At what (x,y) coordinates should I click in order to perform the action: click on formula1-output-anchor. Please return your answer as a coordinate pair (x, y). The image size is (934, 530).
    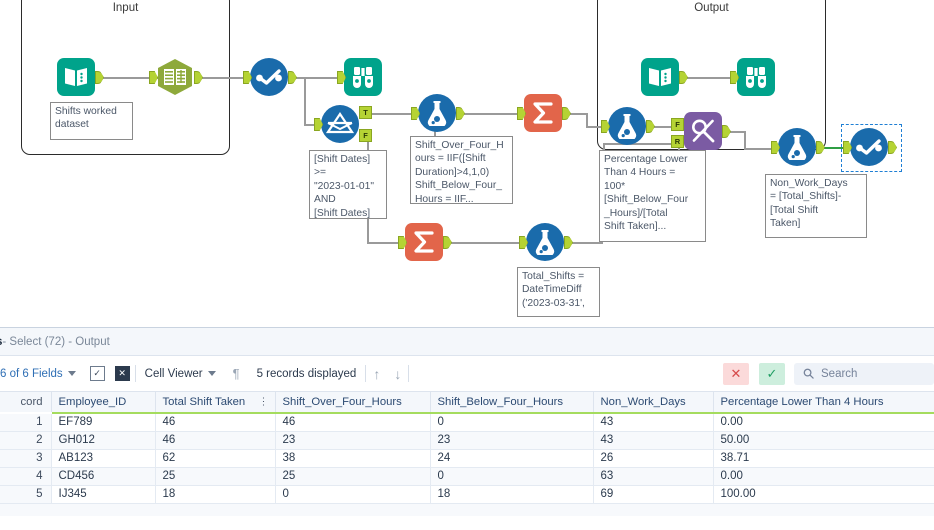
    Looking at the image, I should click on (460, 113).